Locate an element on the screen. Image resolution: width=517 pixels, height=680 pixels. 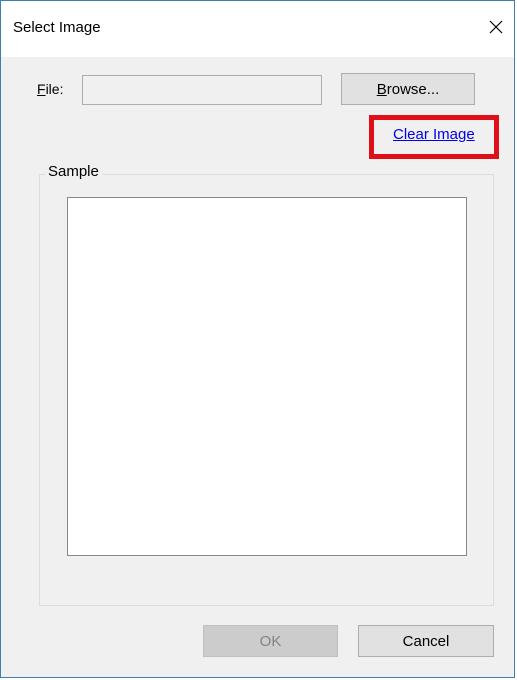
cancel-button: Cancel is located at coordinates (426, 641).